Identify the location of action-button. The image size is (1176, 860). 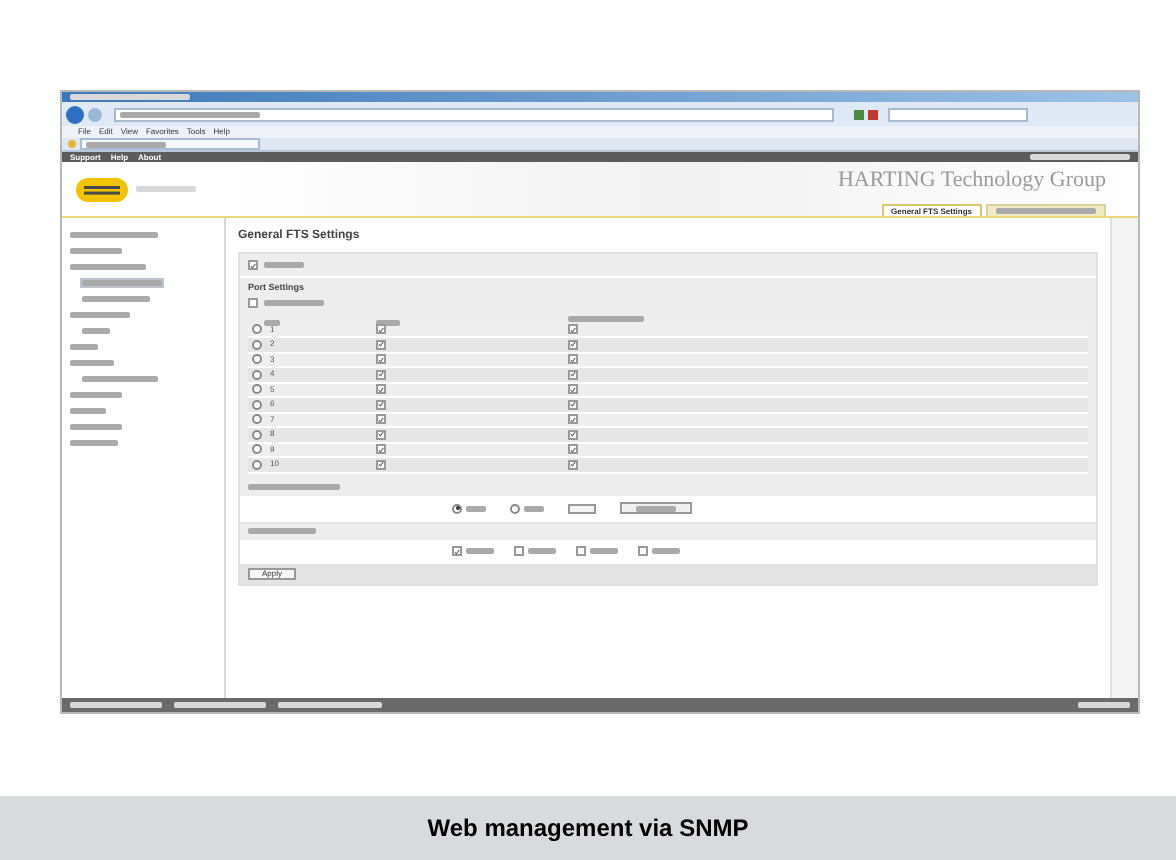
(656, 508).